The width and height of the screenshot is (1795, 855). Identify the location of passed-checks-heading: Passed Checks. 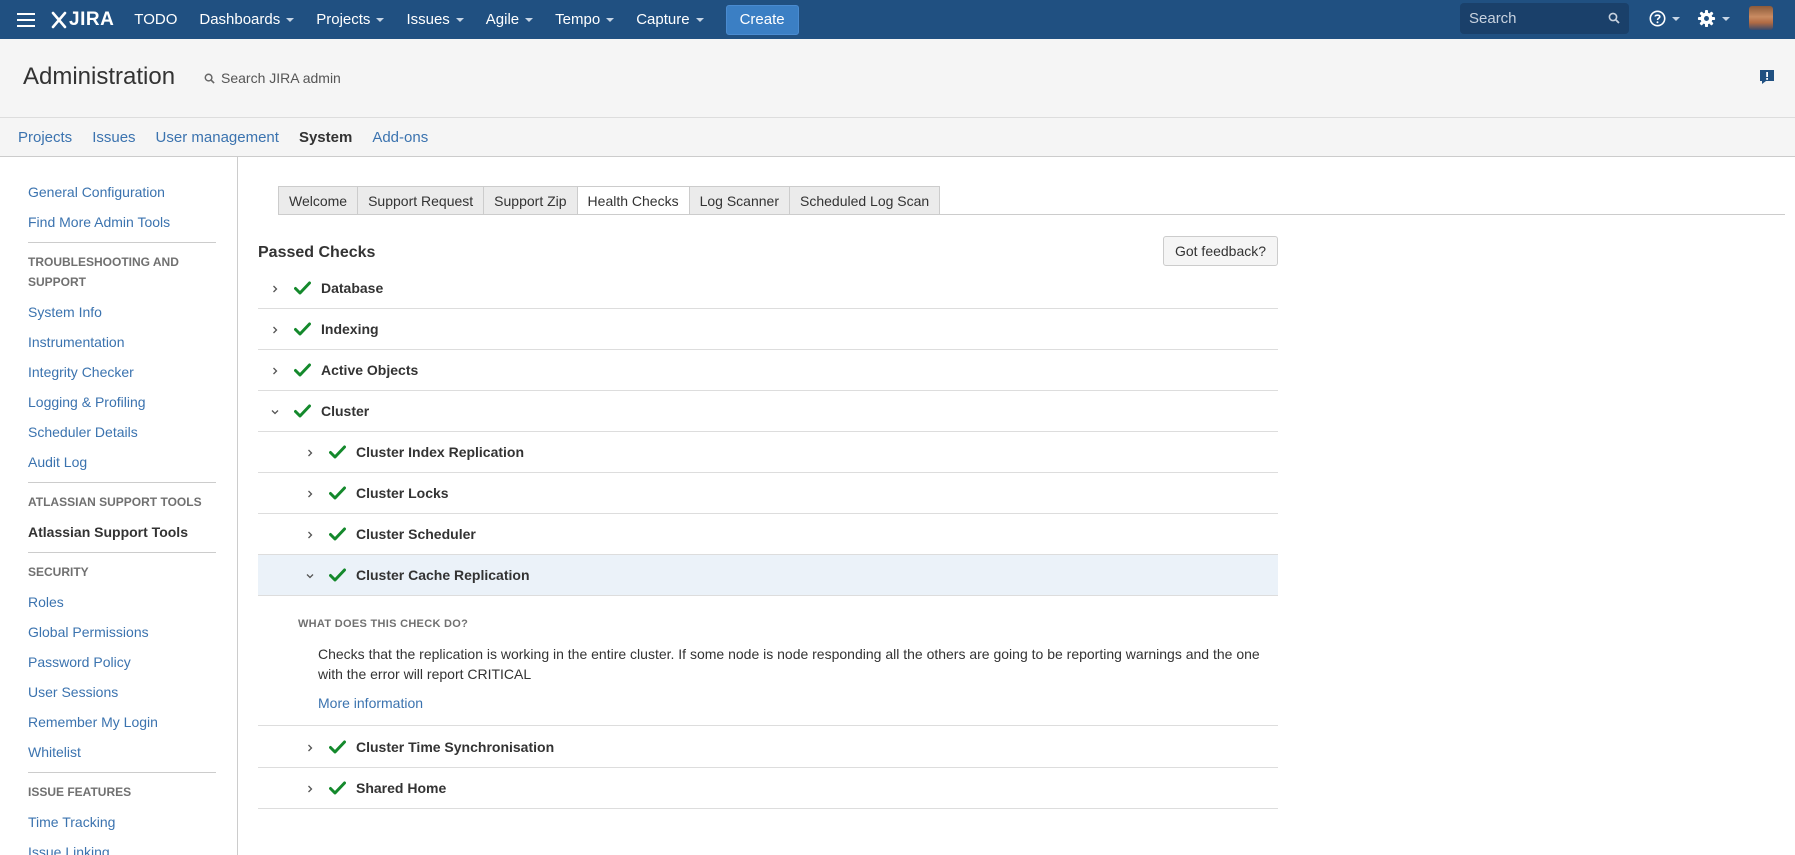
(317, 252).